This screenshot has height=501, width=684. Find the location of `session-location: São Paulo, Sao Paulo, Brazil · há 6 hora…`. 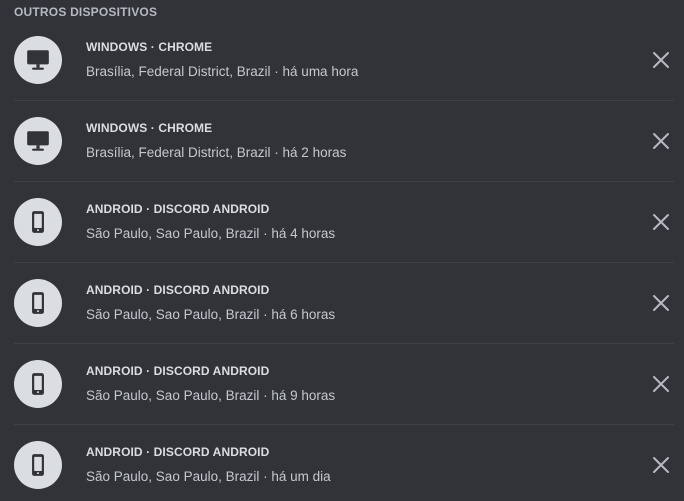

session-location: São Paulo, Sao Paulo, Brazil · há 6 hora… is located at coordinates (211, 314).